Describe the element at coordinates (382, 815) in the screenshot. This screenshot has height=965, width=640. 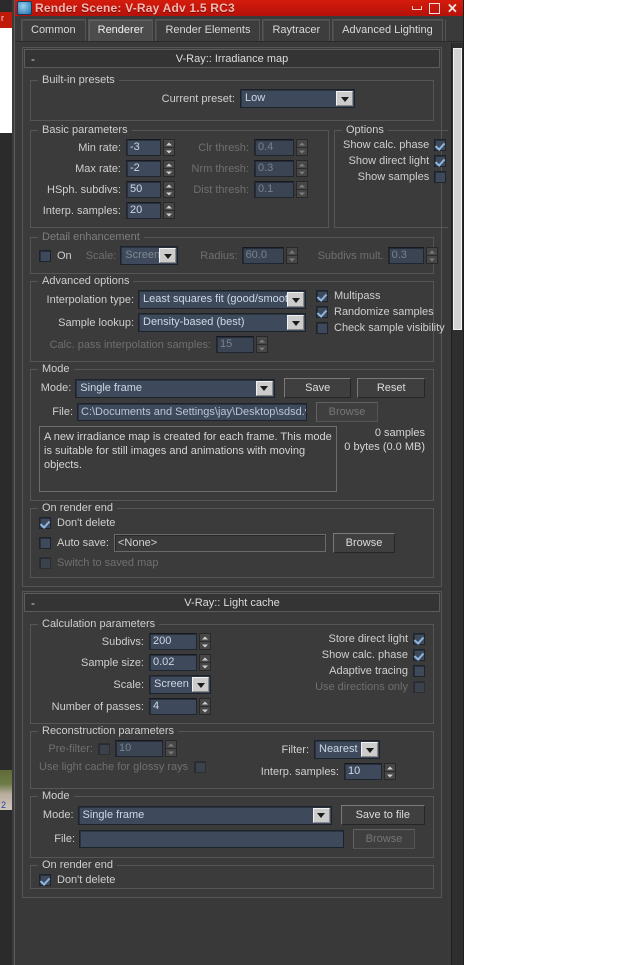
I see `save-to-file-button: Save to file` at that location.